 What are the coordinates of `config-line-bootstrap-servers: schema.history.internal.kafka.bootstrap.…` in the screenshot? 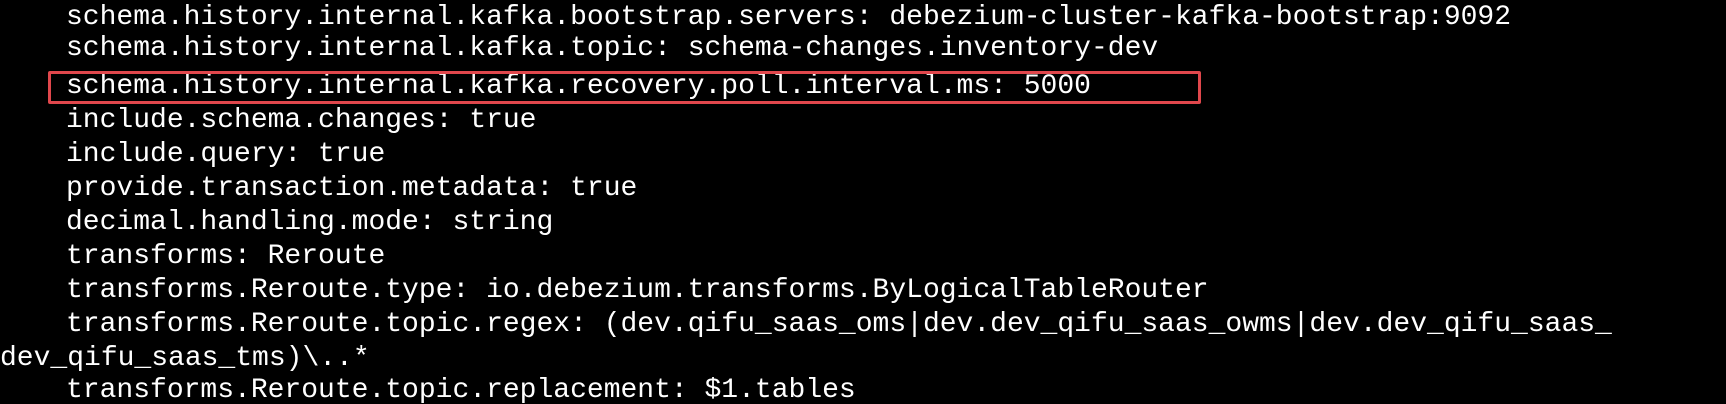 It's located at (789, 17).